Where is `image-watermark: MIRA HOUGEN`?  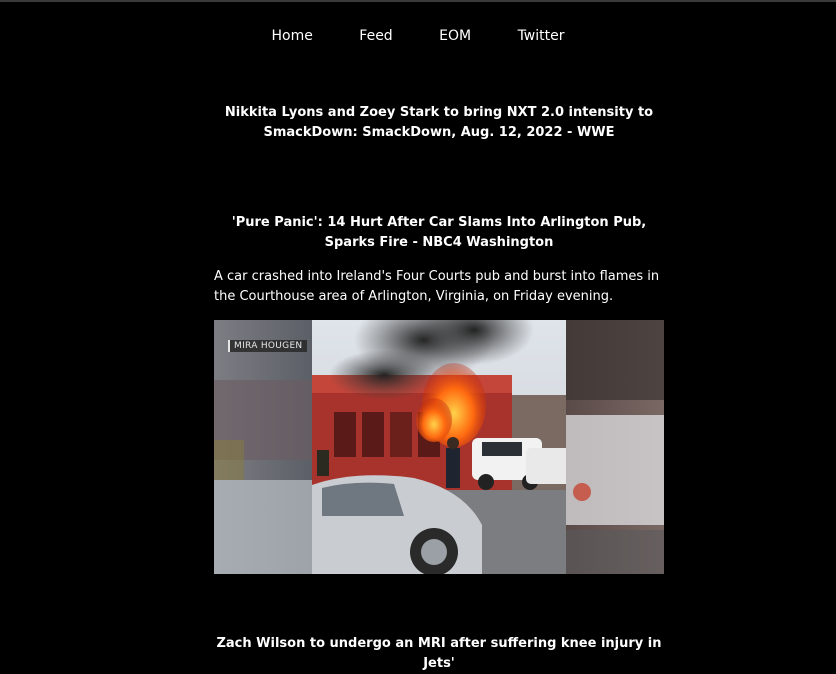 image-watermark: MIRA HOUGEN is located at coordinates (268, 346).